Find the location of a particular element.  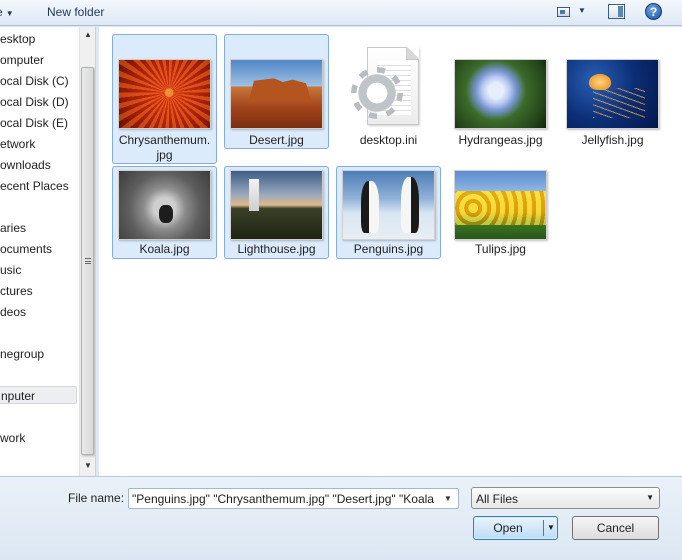

command-bar: e▼ New folder ▼ ? is located at coordinates (341, 13).